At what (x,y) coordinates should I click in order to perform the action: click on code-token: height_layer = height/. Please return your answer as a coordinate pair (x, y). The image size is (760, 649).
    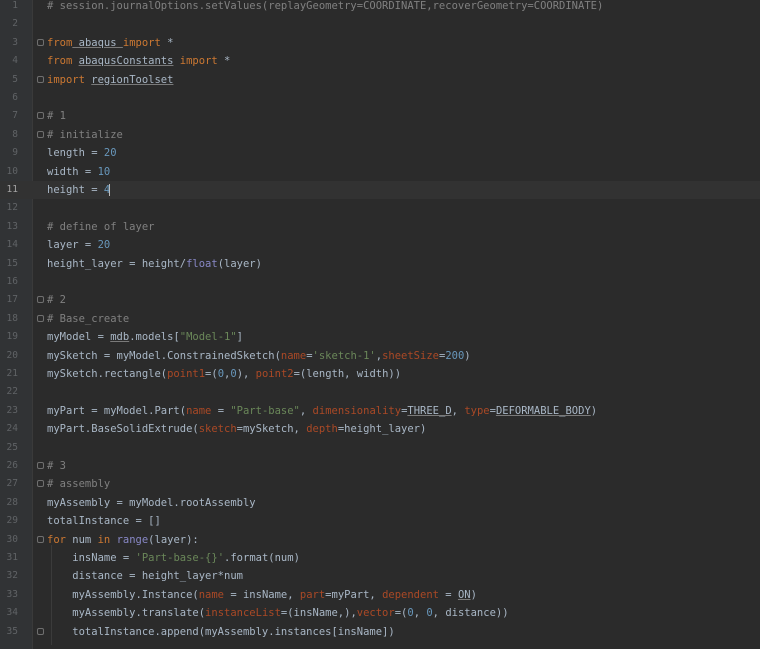
    Looking at the image, I should click on (117, 263).